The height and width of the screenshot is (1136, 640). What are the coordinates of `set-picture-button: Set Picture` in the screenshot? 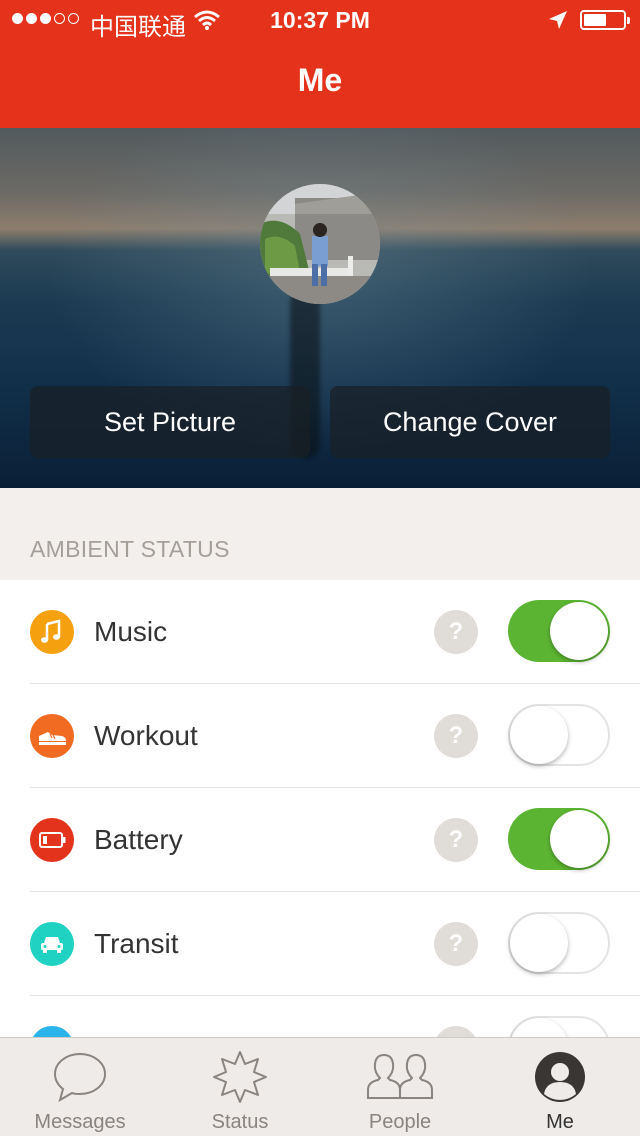 It's located at (170, 422).